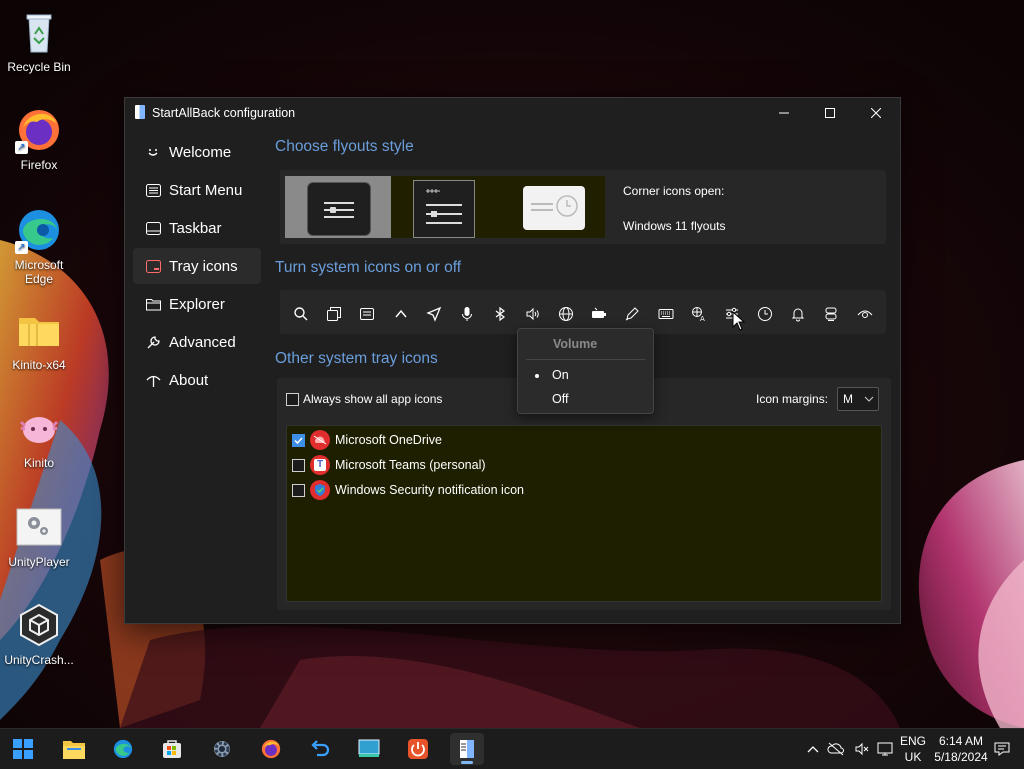 The image size is (1024, 769). Describe the element at coordinates (301, 314) in the screenshot. I see `search-icon` at that location.